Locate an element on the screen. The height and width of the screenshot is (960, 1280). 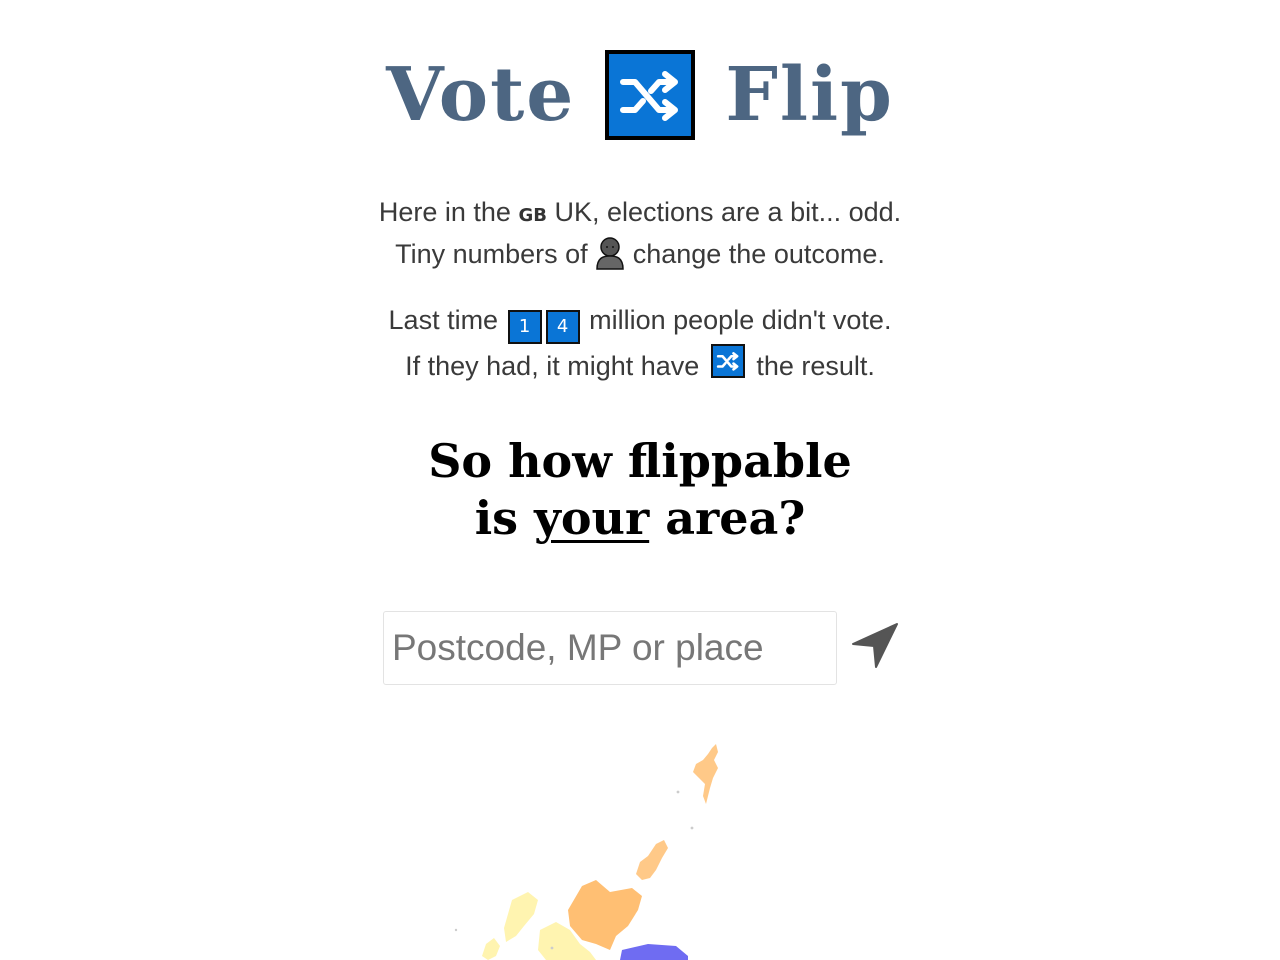
question-emphasis: your is located at coordinates (592, 518).